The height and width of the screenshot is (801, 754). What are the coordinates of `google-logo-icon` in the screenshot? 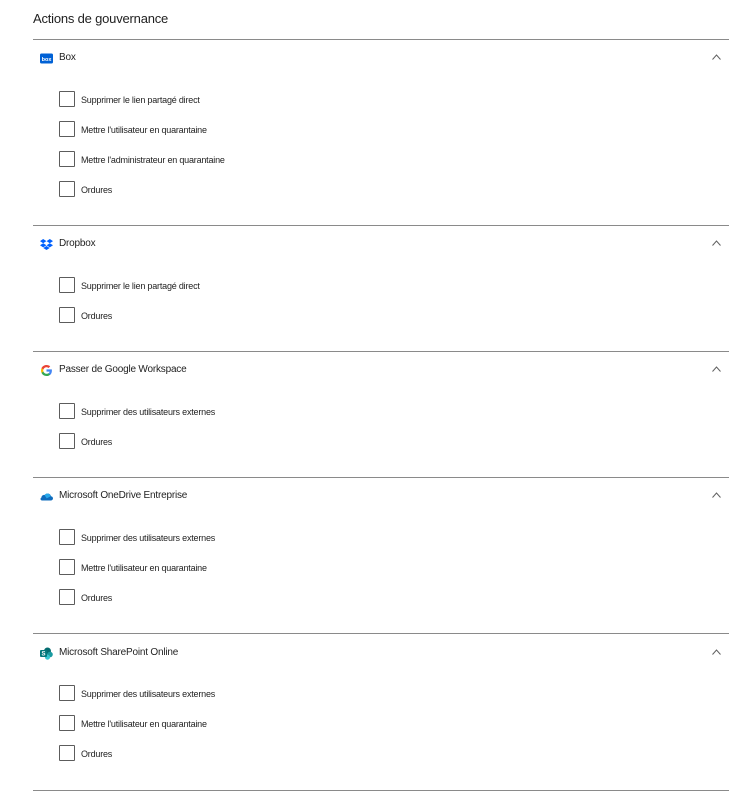 It's located at (46, 370).